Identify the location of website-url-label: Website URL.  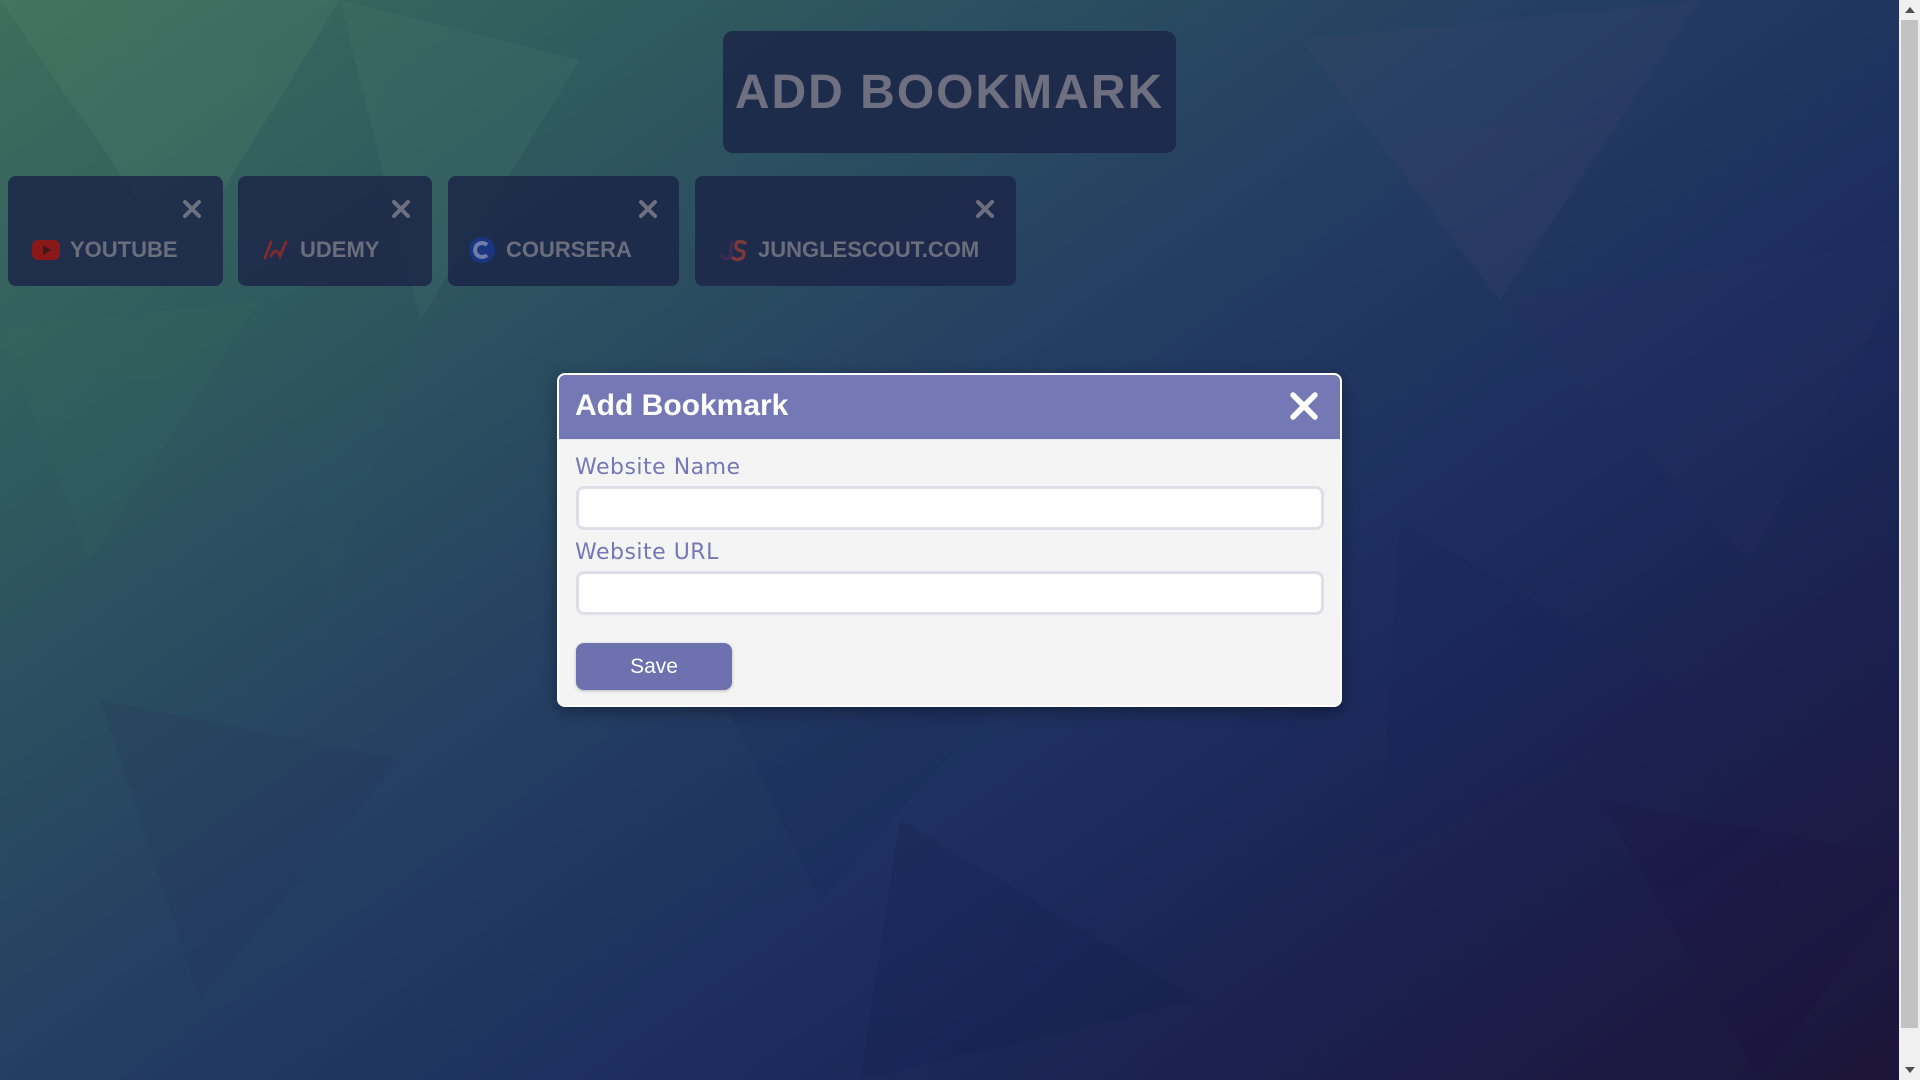
(647, 552).